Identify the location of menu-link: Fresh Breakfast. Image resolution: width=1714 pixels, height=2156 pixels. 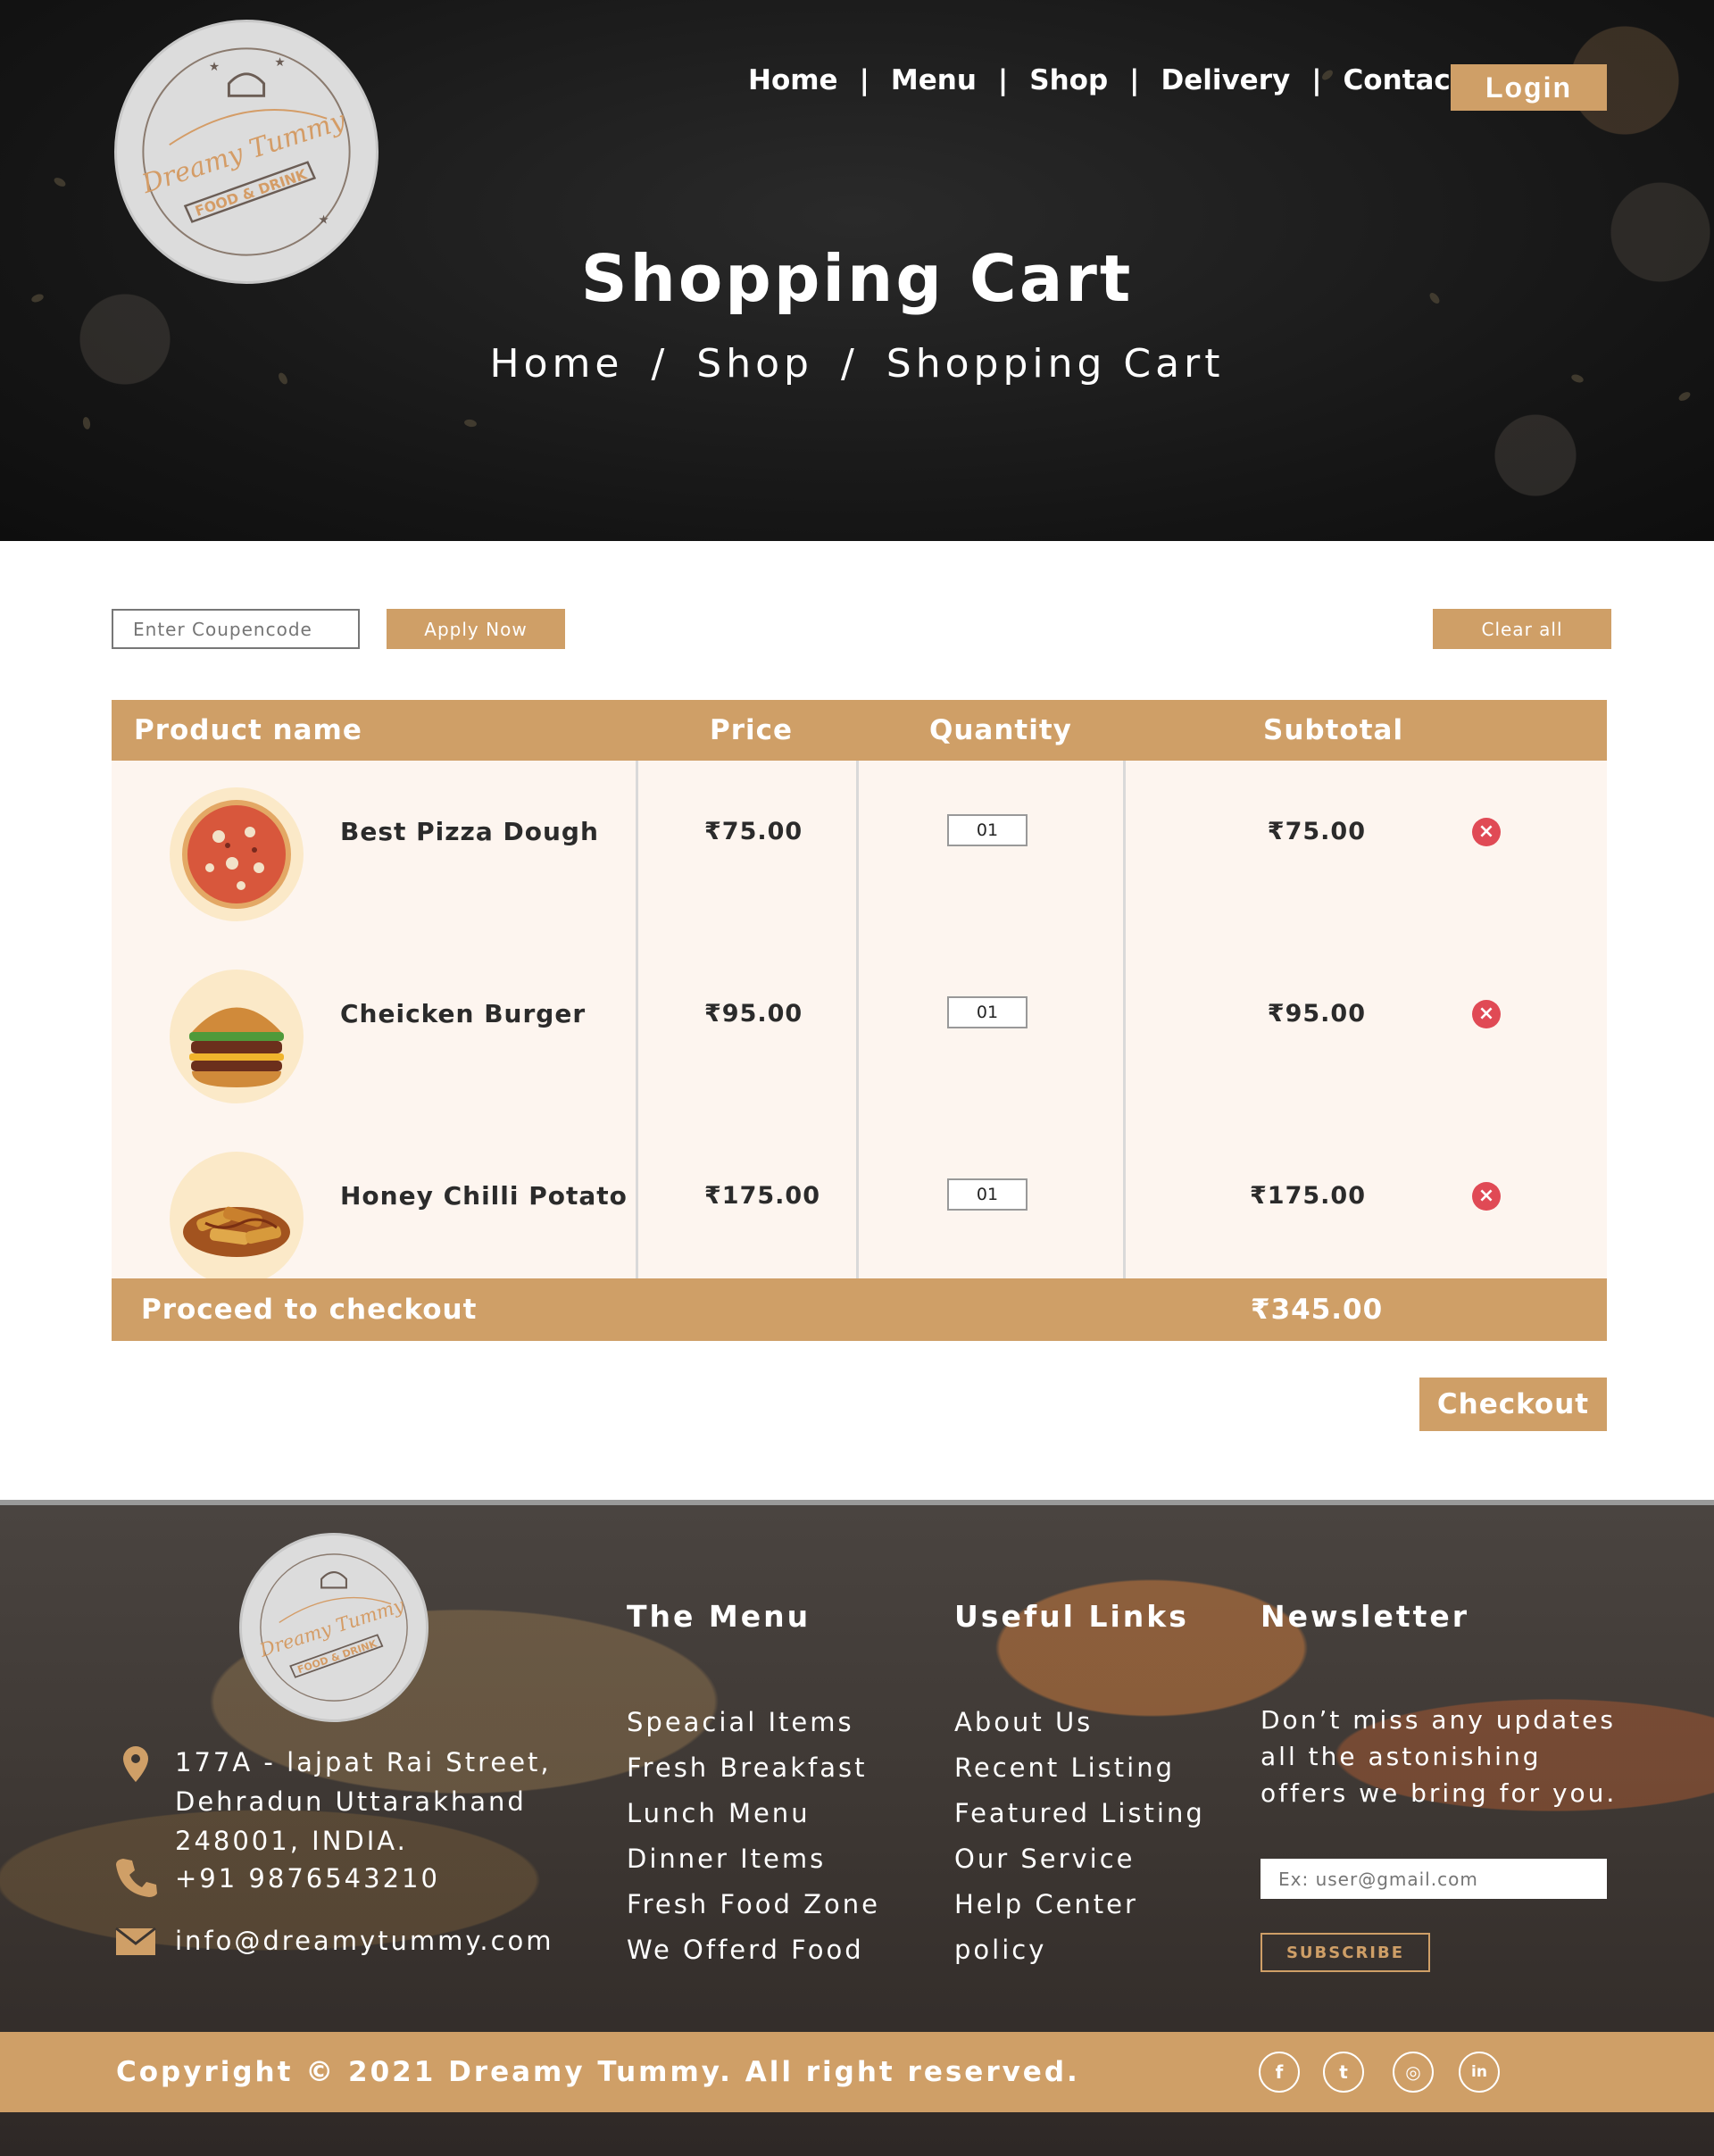
(753, 1768).